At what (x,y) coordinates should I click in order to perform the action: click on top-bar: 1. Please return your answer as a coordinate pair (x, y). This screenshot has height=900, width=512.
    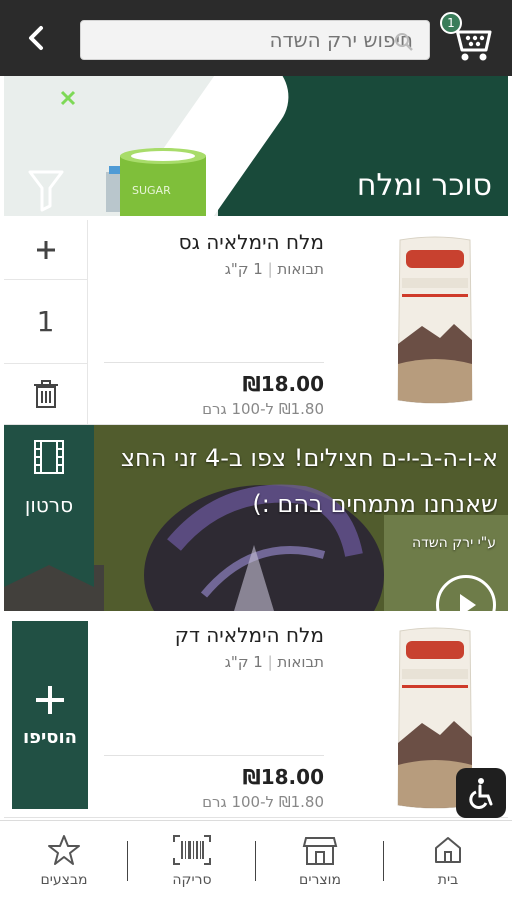
    Looking at the image, I should click on (256, 38).